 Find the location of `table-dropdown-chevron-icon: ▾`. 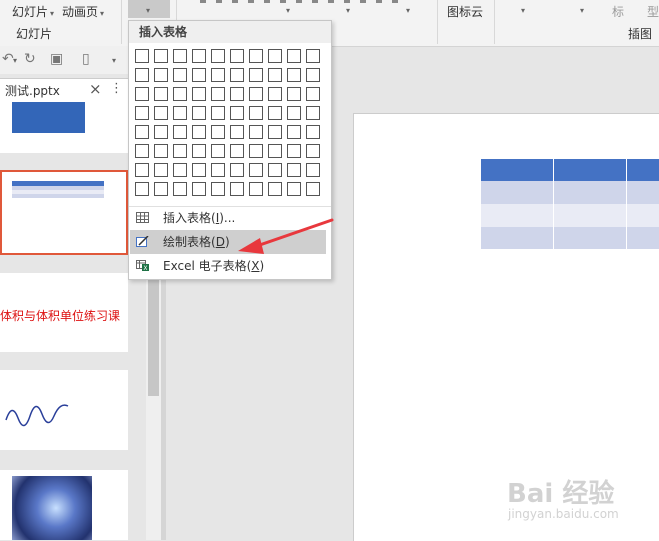

table-dropdown-chevron-icon: ▾ is located at coordinates (148, 10).